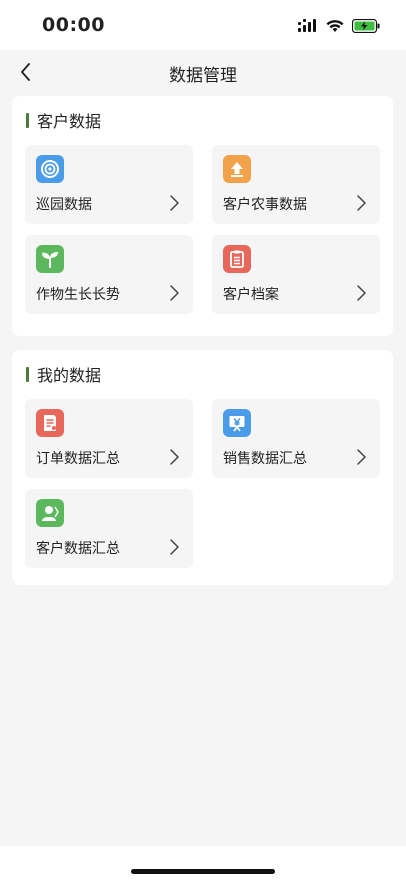  I want to click on nav-bar: 数据管理, so click(203, 72).